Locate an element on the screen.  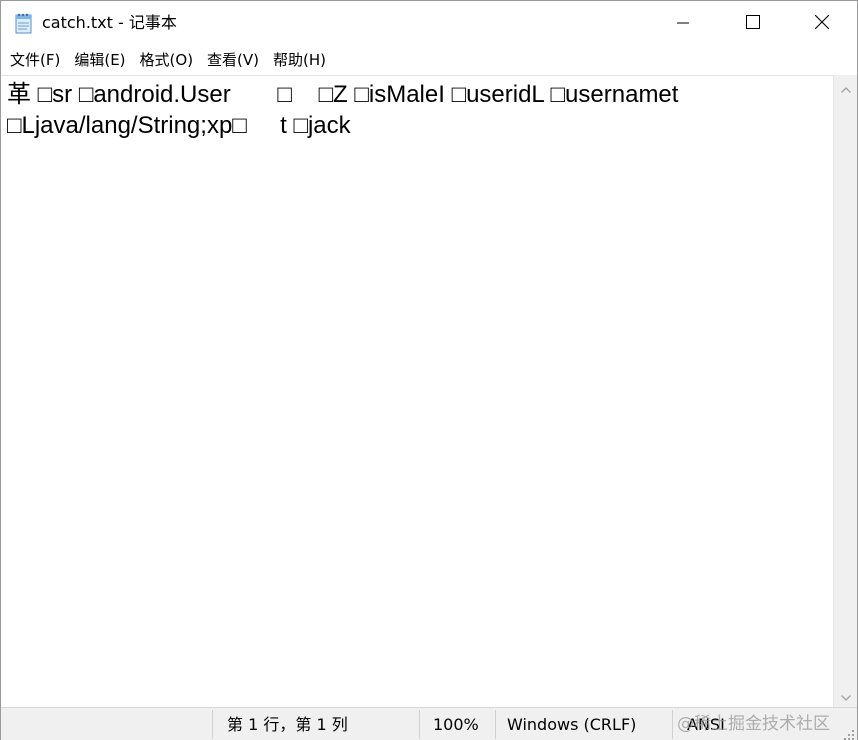
scroll-up-button is located at coordinates (846, 87).